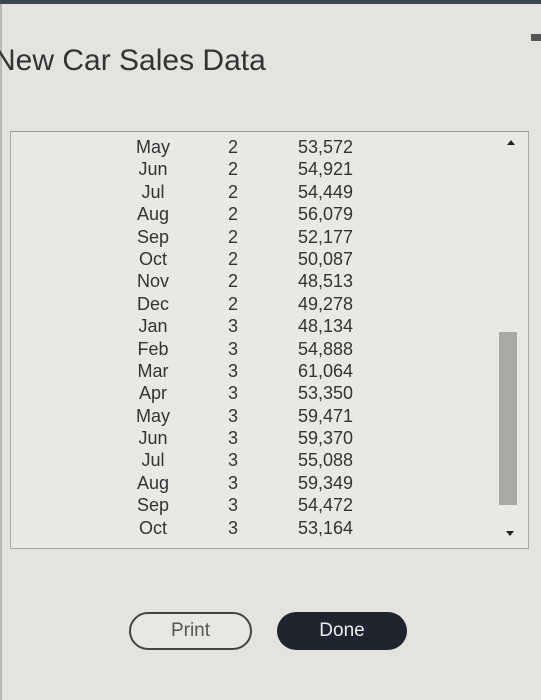  Describe the element at coordinates (251, 529) in the screenshot. I see `table-row: Oct 3 53,164` at that location.